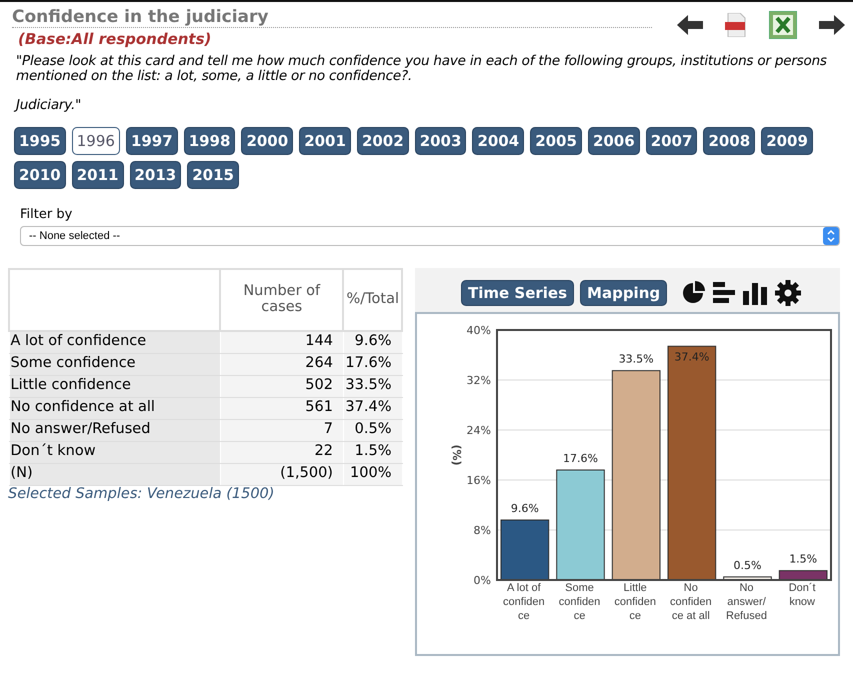 The image size is (853, 681). Describe the element at coordinates (114, 430) in the screenshot. I see `row-label: No answer/Refused` at that location.